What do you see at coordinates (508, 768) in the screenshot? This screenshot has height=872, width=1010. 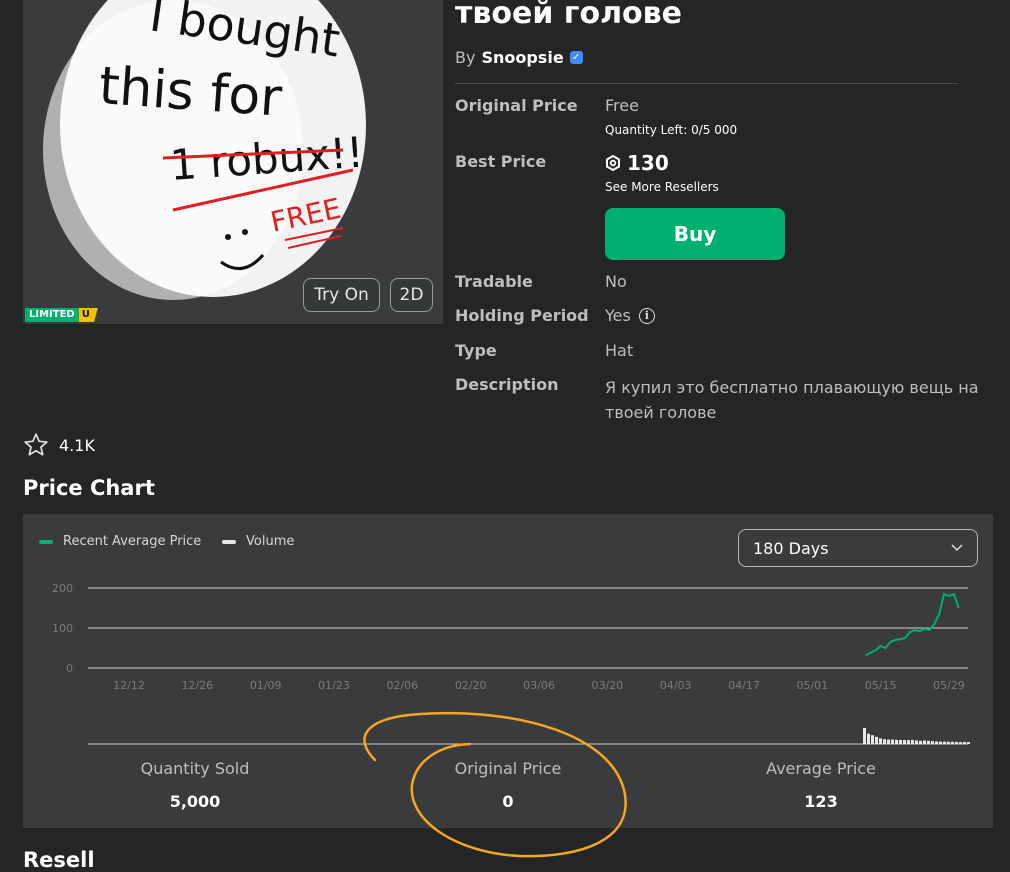 I see `stat-original-price-label: Original Price` at bounding box center [508, 768].